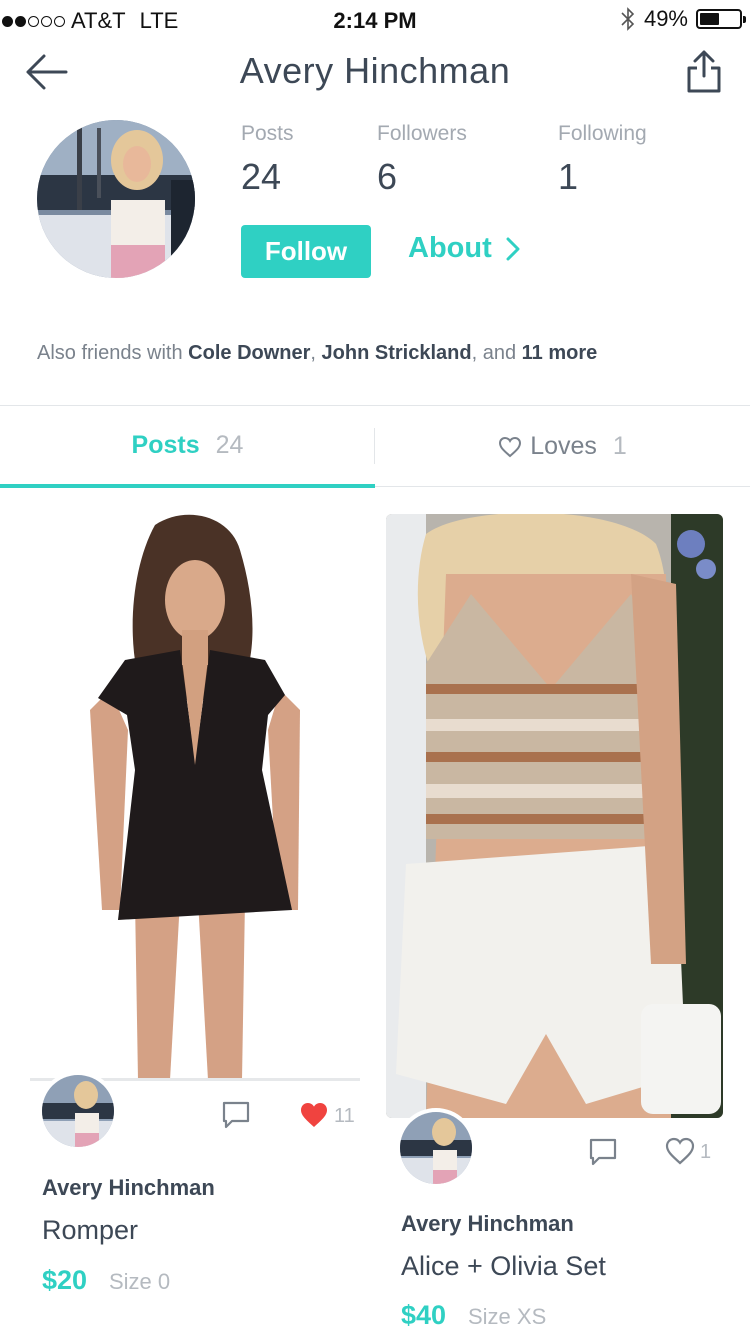 The image size is (750, 1333). What do you see at coordinates (397, 353) in the screenshot?
I see `friend-name: John Strickland` at bounding box center [397, 353].